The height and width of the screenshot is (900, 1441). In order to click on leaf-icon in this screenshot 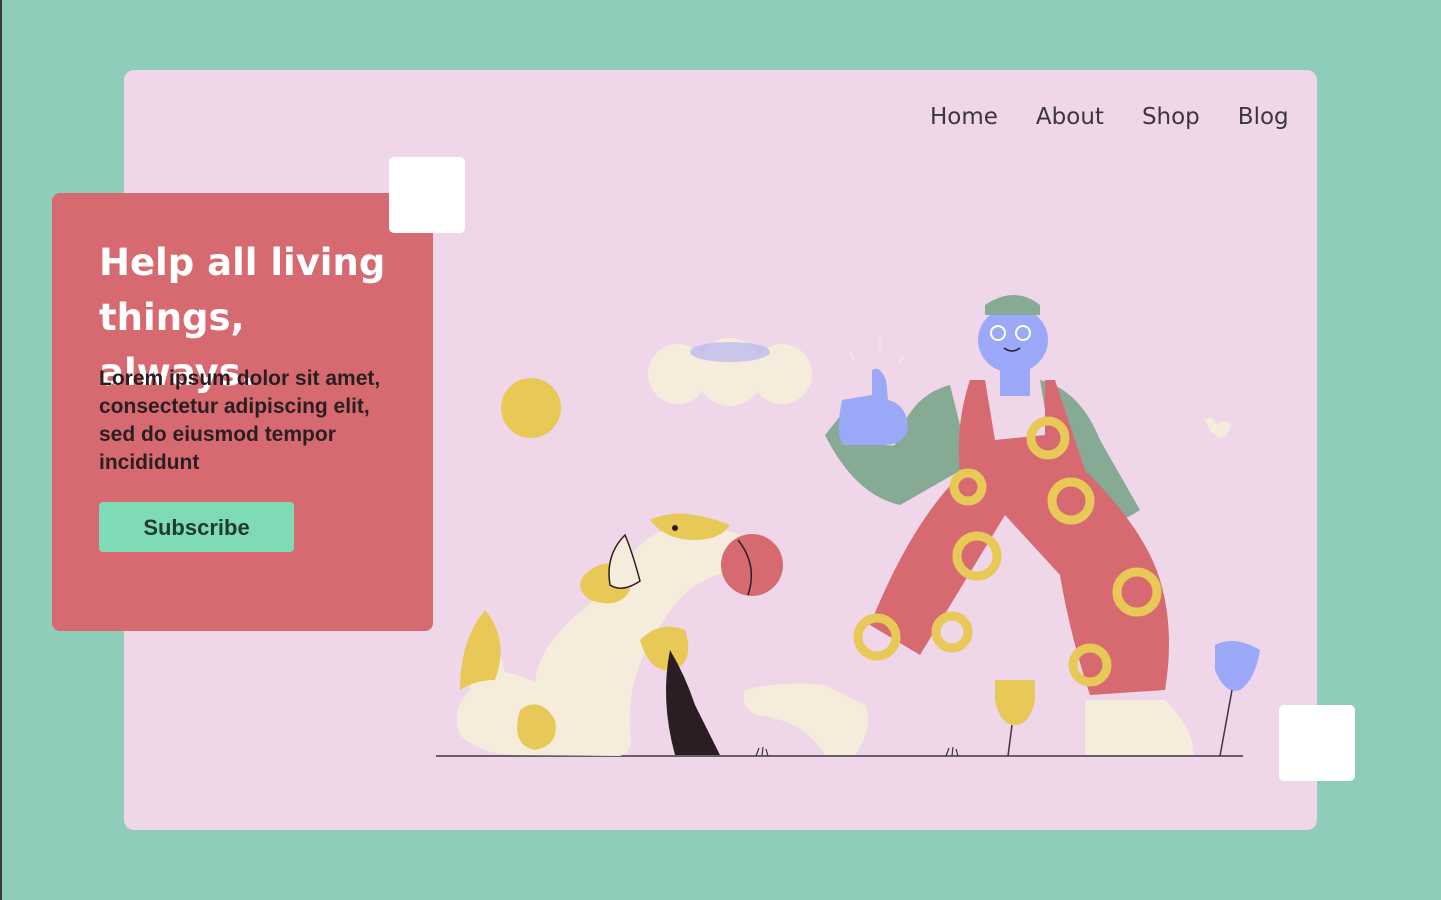, I will do `click(1218, 428)`.